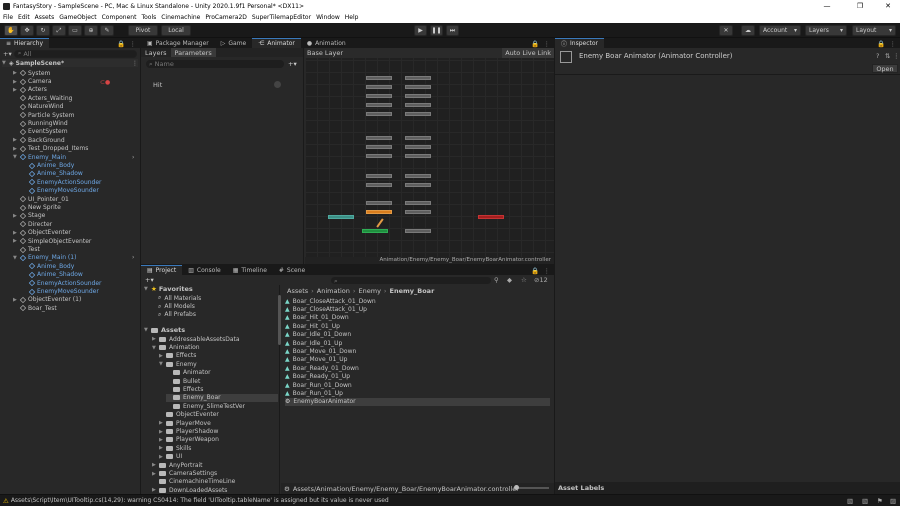  Describe the element at coordinates (496, 280) in the screenshot. I see `search-by-type-icon: ⚲` at that location.